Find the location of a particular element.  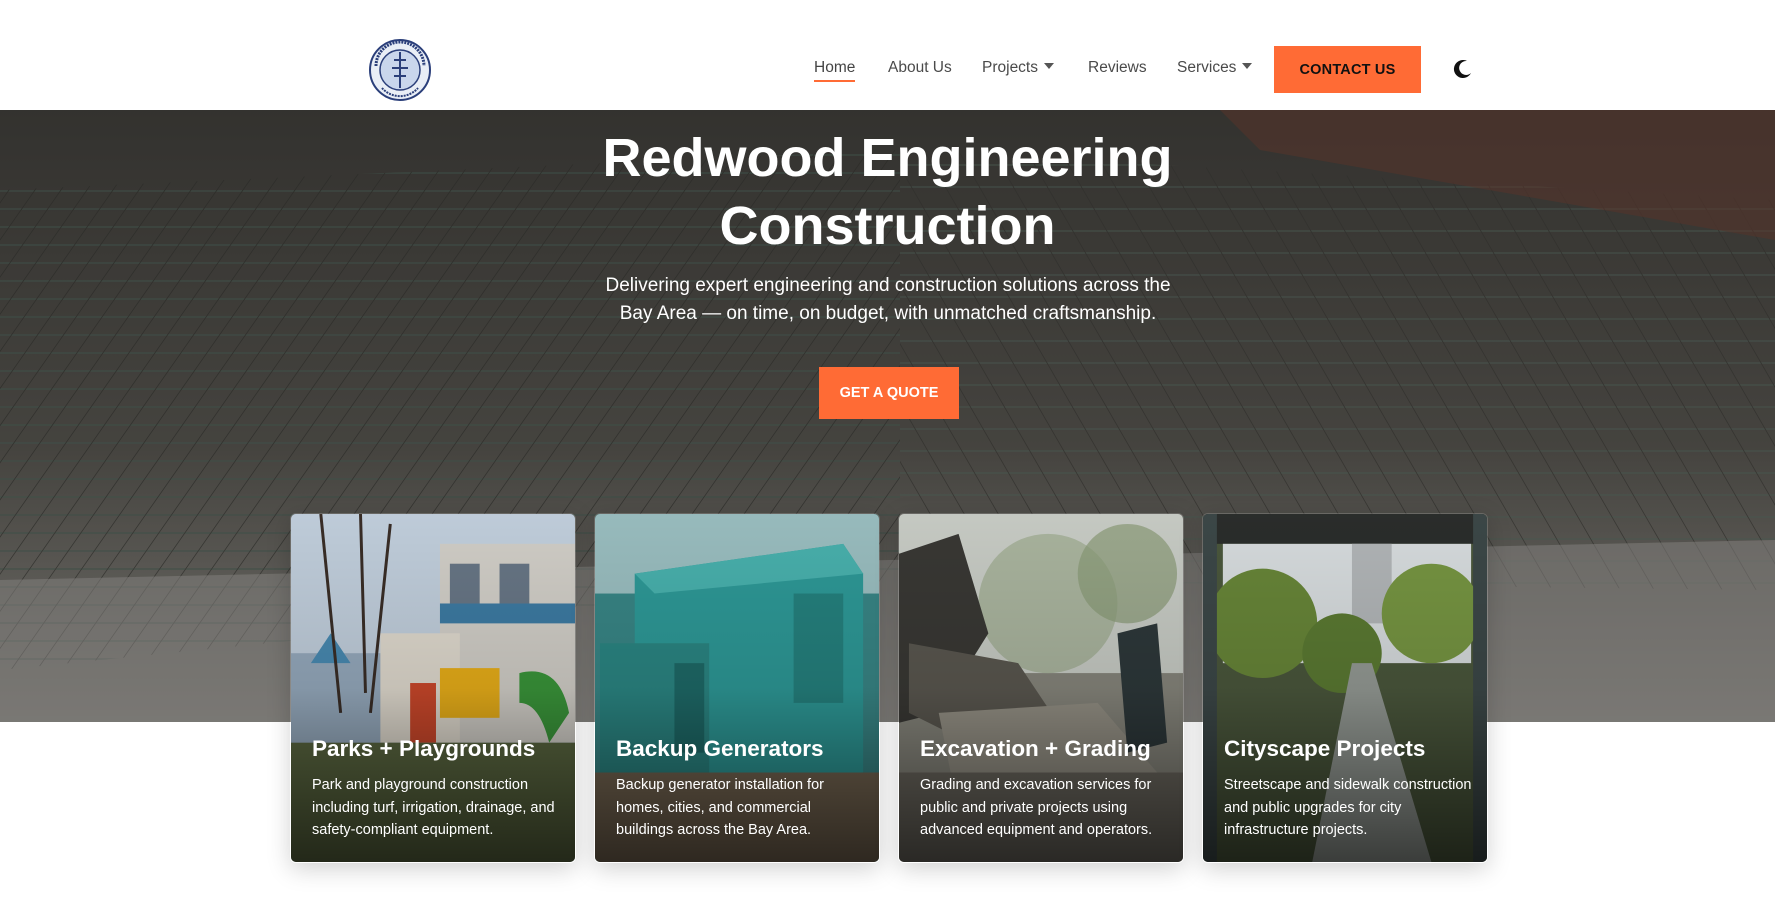

nav-projects: Projects is located at coordinates (1018, 68).